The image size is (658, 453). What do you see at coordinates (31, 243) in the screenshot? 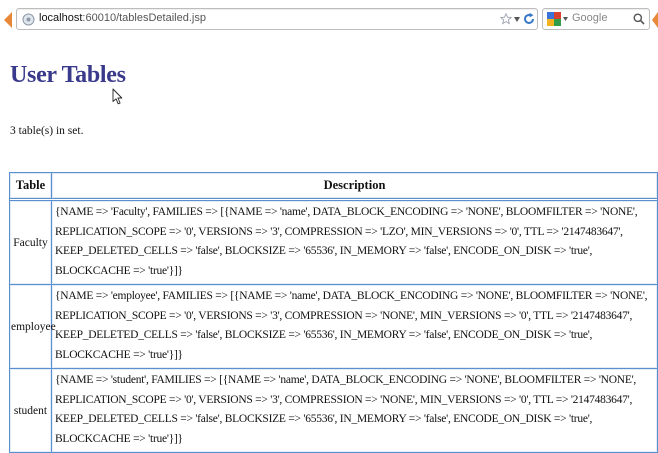
I see `table-name-cell: Faculty` at bounding box center [31, 243].